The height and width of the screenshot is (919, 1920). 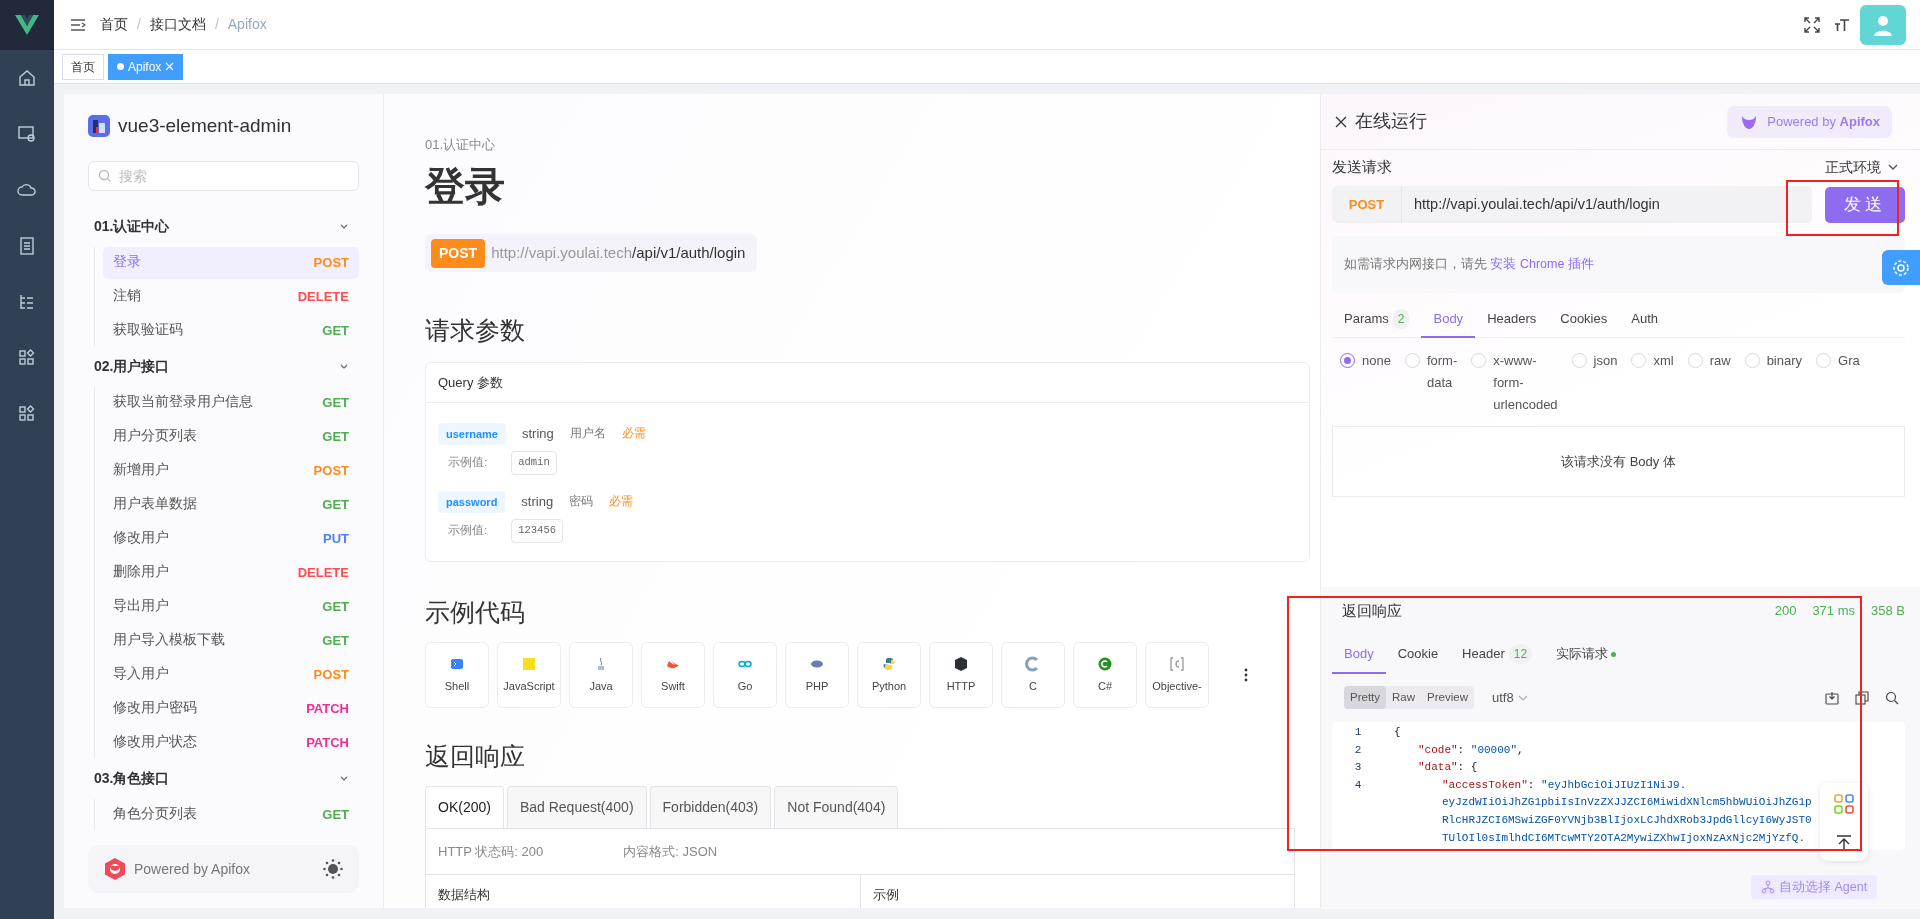 I want to click on radio-label: xml, so click(x=1663, y=361).